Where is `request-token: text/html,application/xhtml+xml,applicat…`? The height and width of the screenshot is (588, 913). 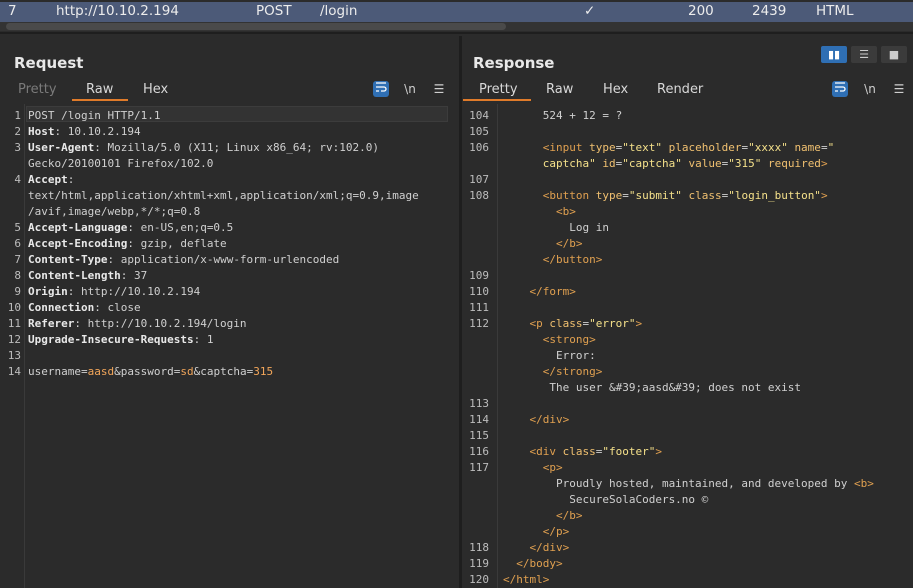
request-token: text/html,application/xhtml+xml,applicat… is located at coordinates (223, 195).